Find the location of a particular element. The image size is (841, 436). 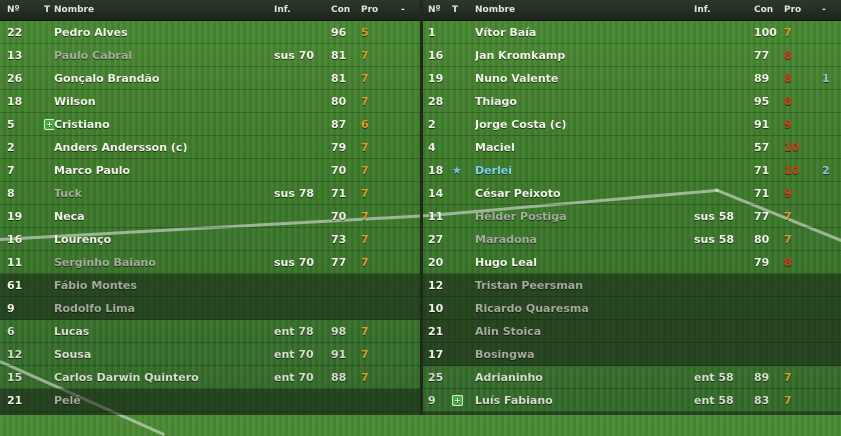

shirt-number: 19 is located at coordinates (436, 78).